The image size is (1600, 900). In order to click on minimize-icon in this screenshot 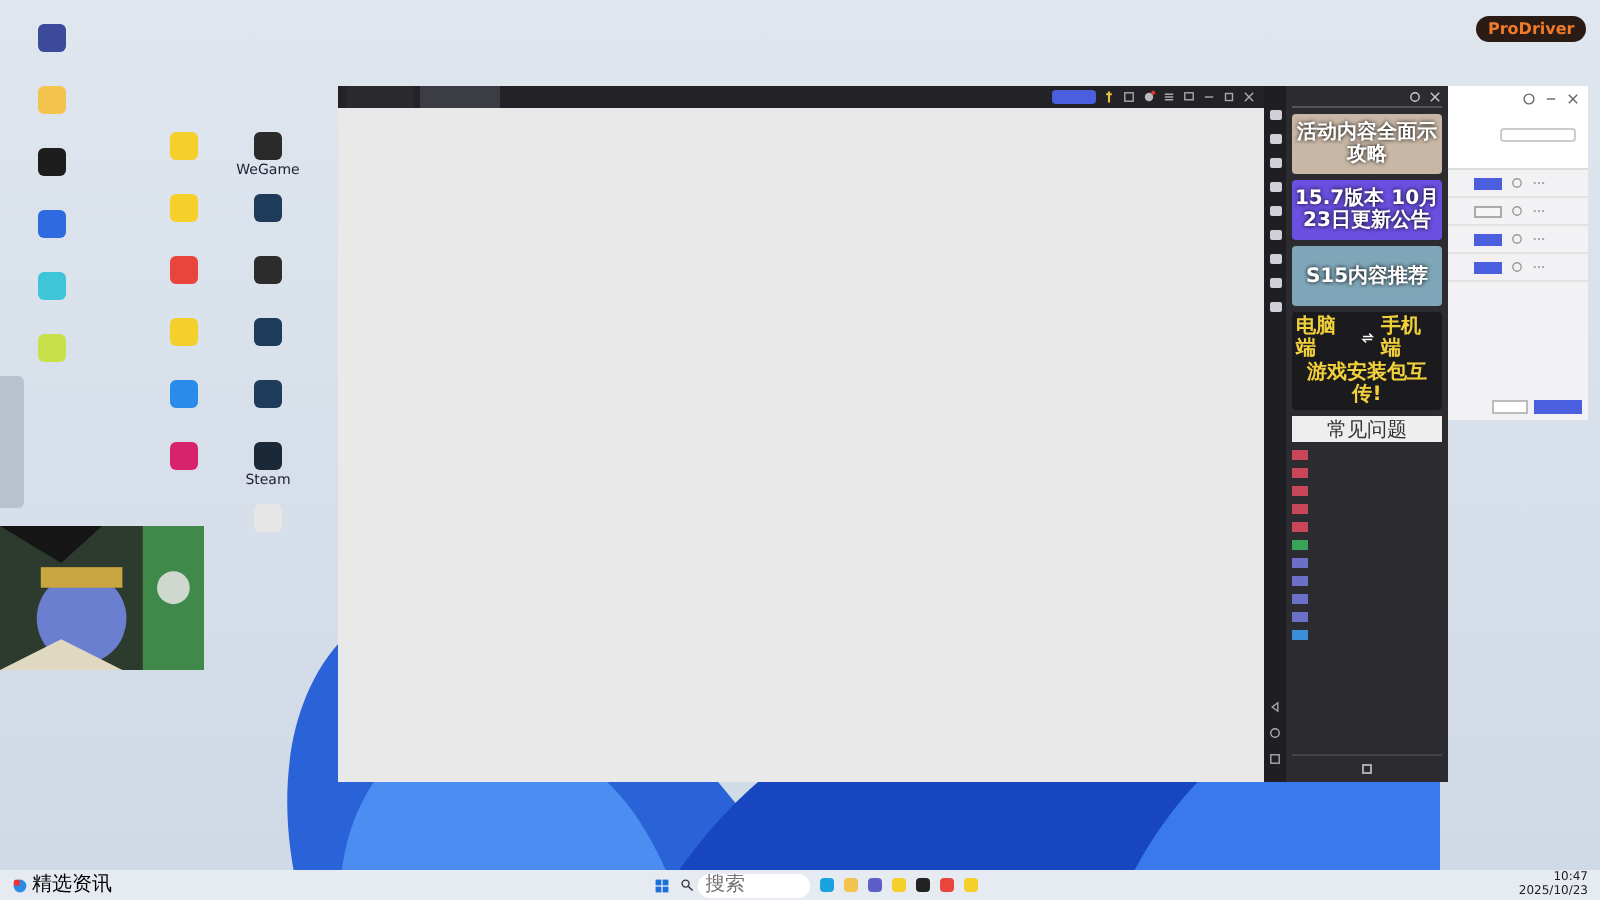, I will do `click(1209, 97)`.